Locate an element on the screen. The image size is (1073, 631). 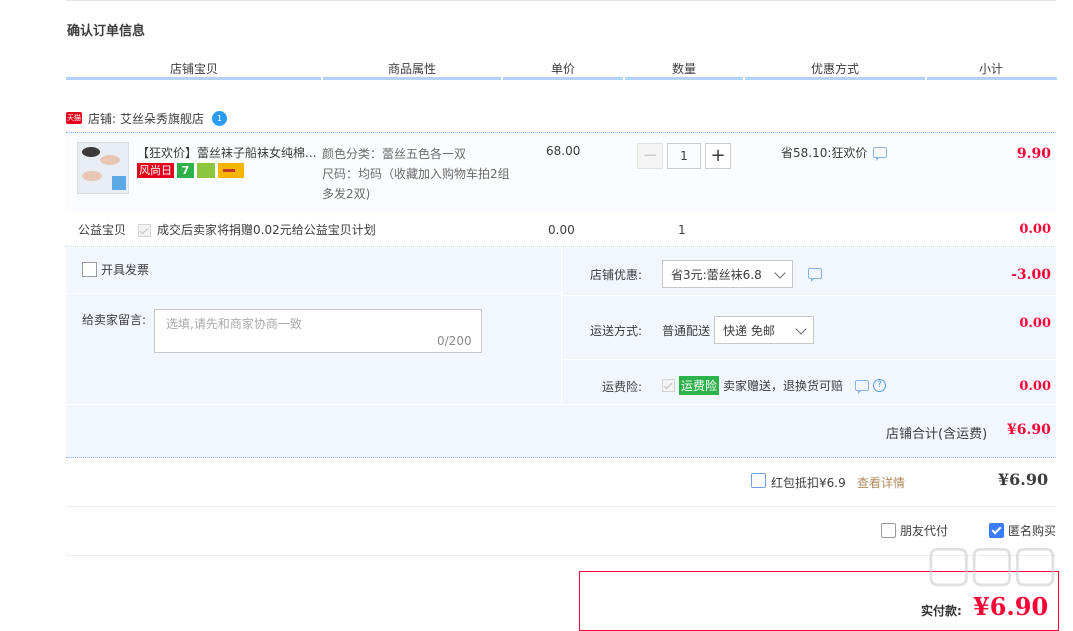
quantity-stepper: − 1 + is located at coordinates (684, 156).